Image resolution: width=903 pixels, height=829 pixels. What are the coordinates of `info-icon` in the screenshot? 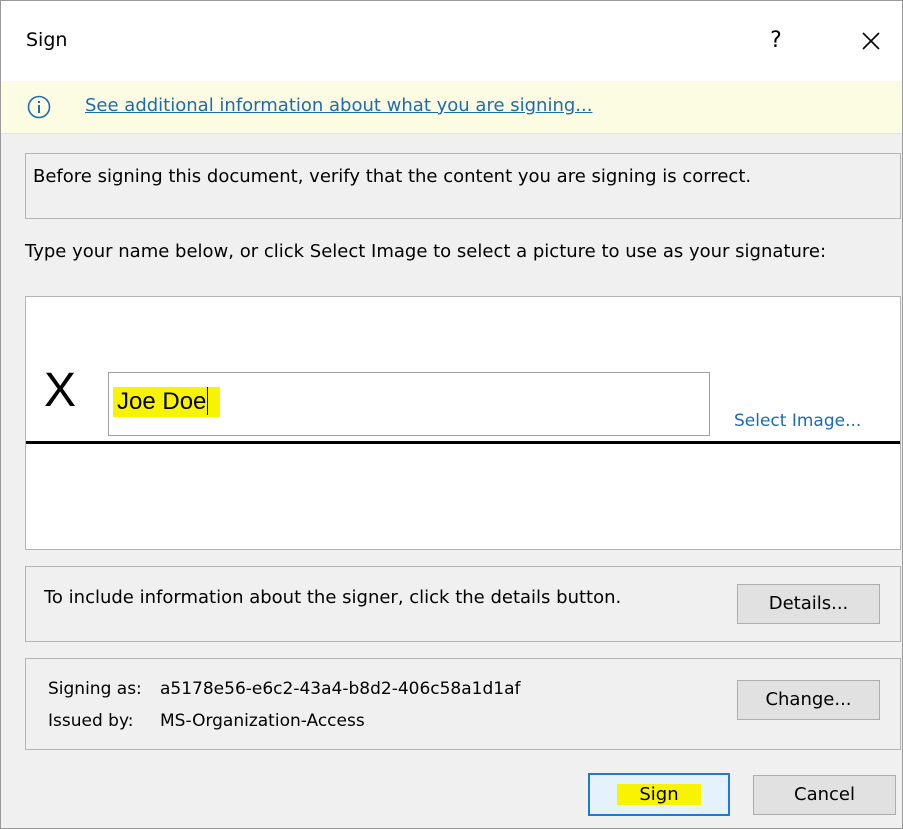 It's located at (39, 107).